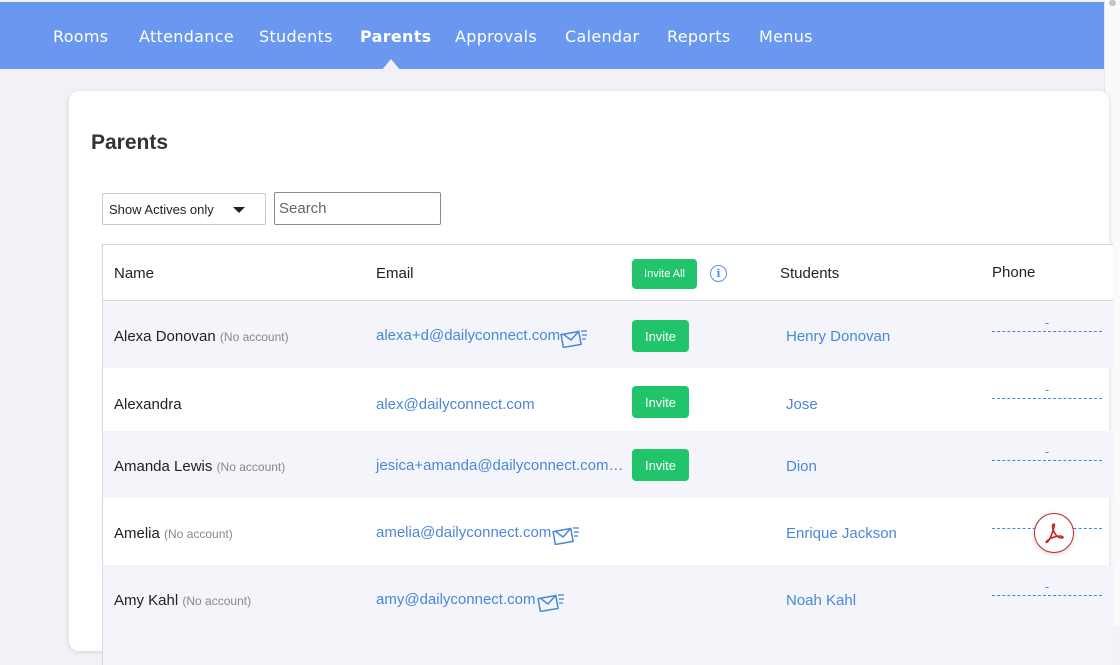 This screenshot has height=665, width=1120. I want to click on nav-rooms: Rooms, so click(80, 36).